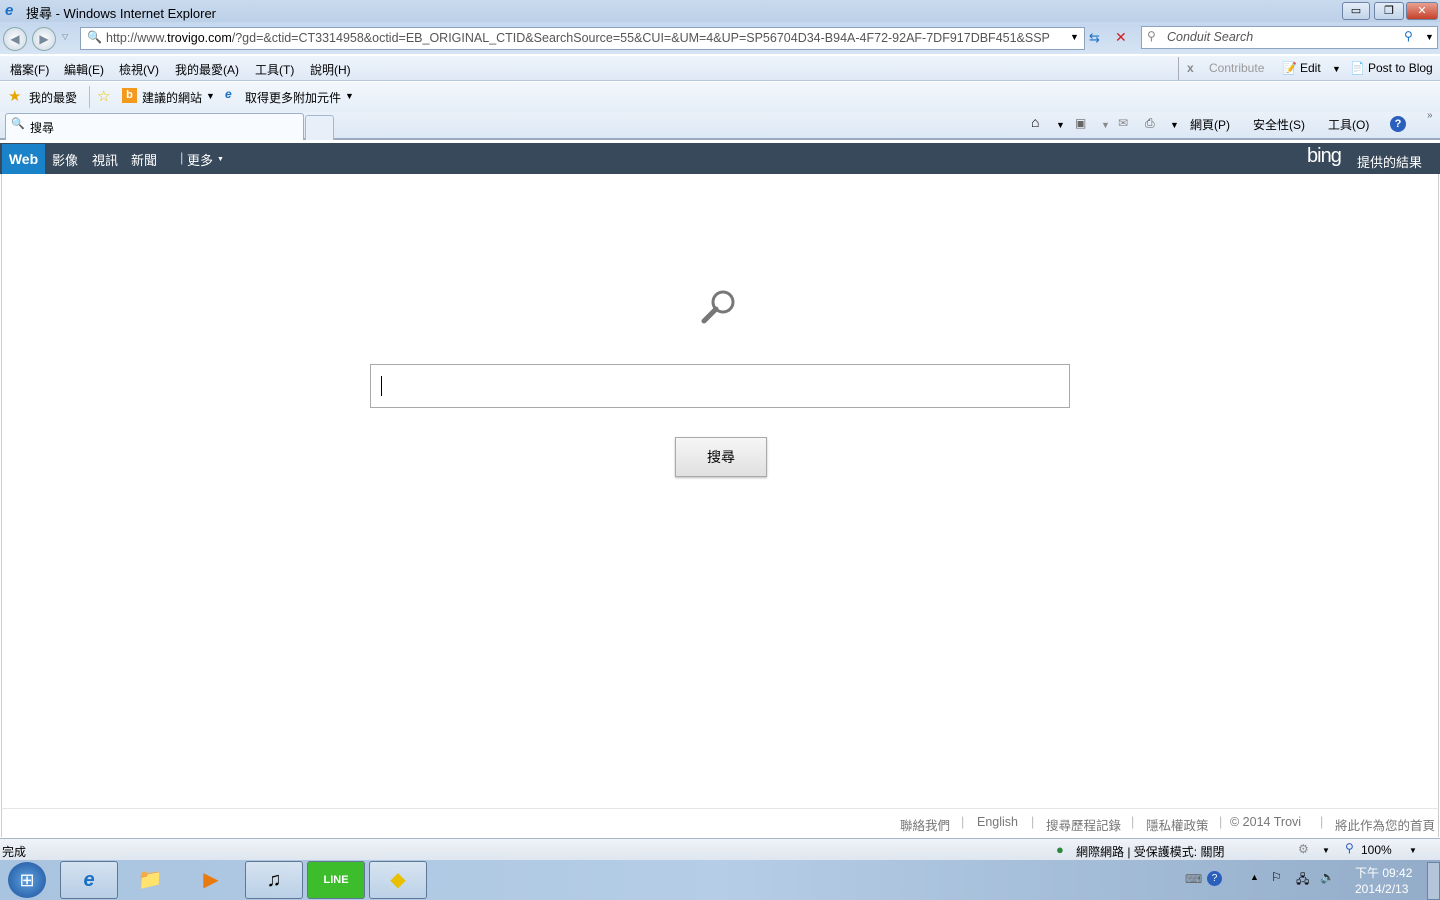 The width and height of the screenshot is (1440, 900). What do you see at coordinates (1254, 877) in the screenshot?
I see `show-hidden-icon: ▲` at bounding box center [1254, 877].